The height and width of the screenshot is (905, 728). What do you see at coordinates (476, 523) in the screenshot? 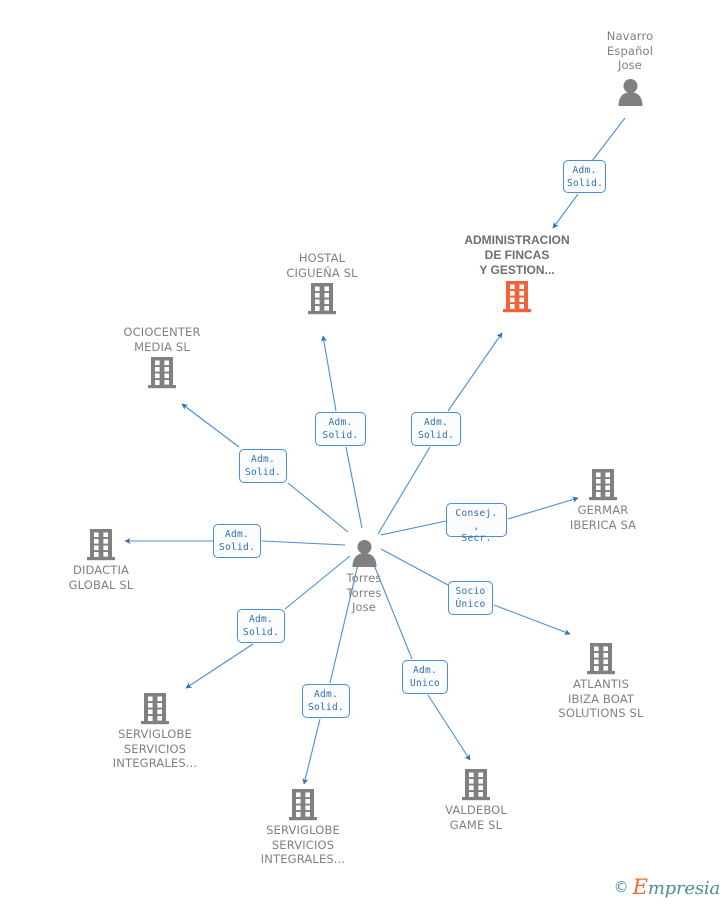
I see `role-badge-consej-secr-germar: Consej. , Secr.` at bounding box center [476, 523].